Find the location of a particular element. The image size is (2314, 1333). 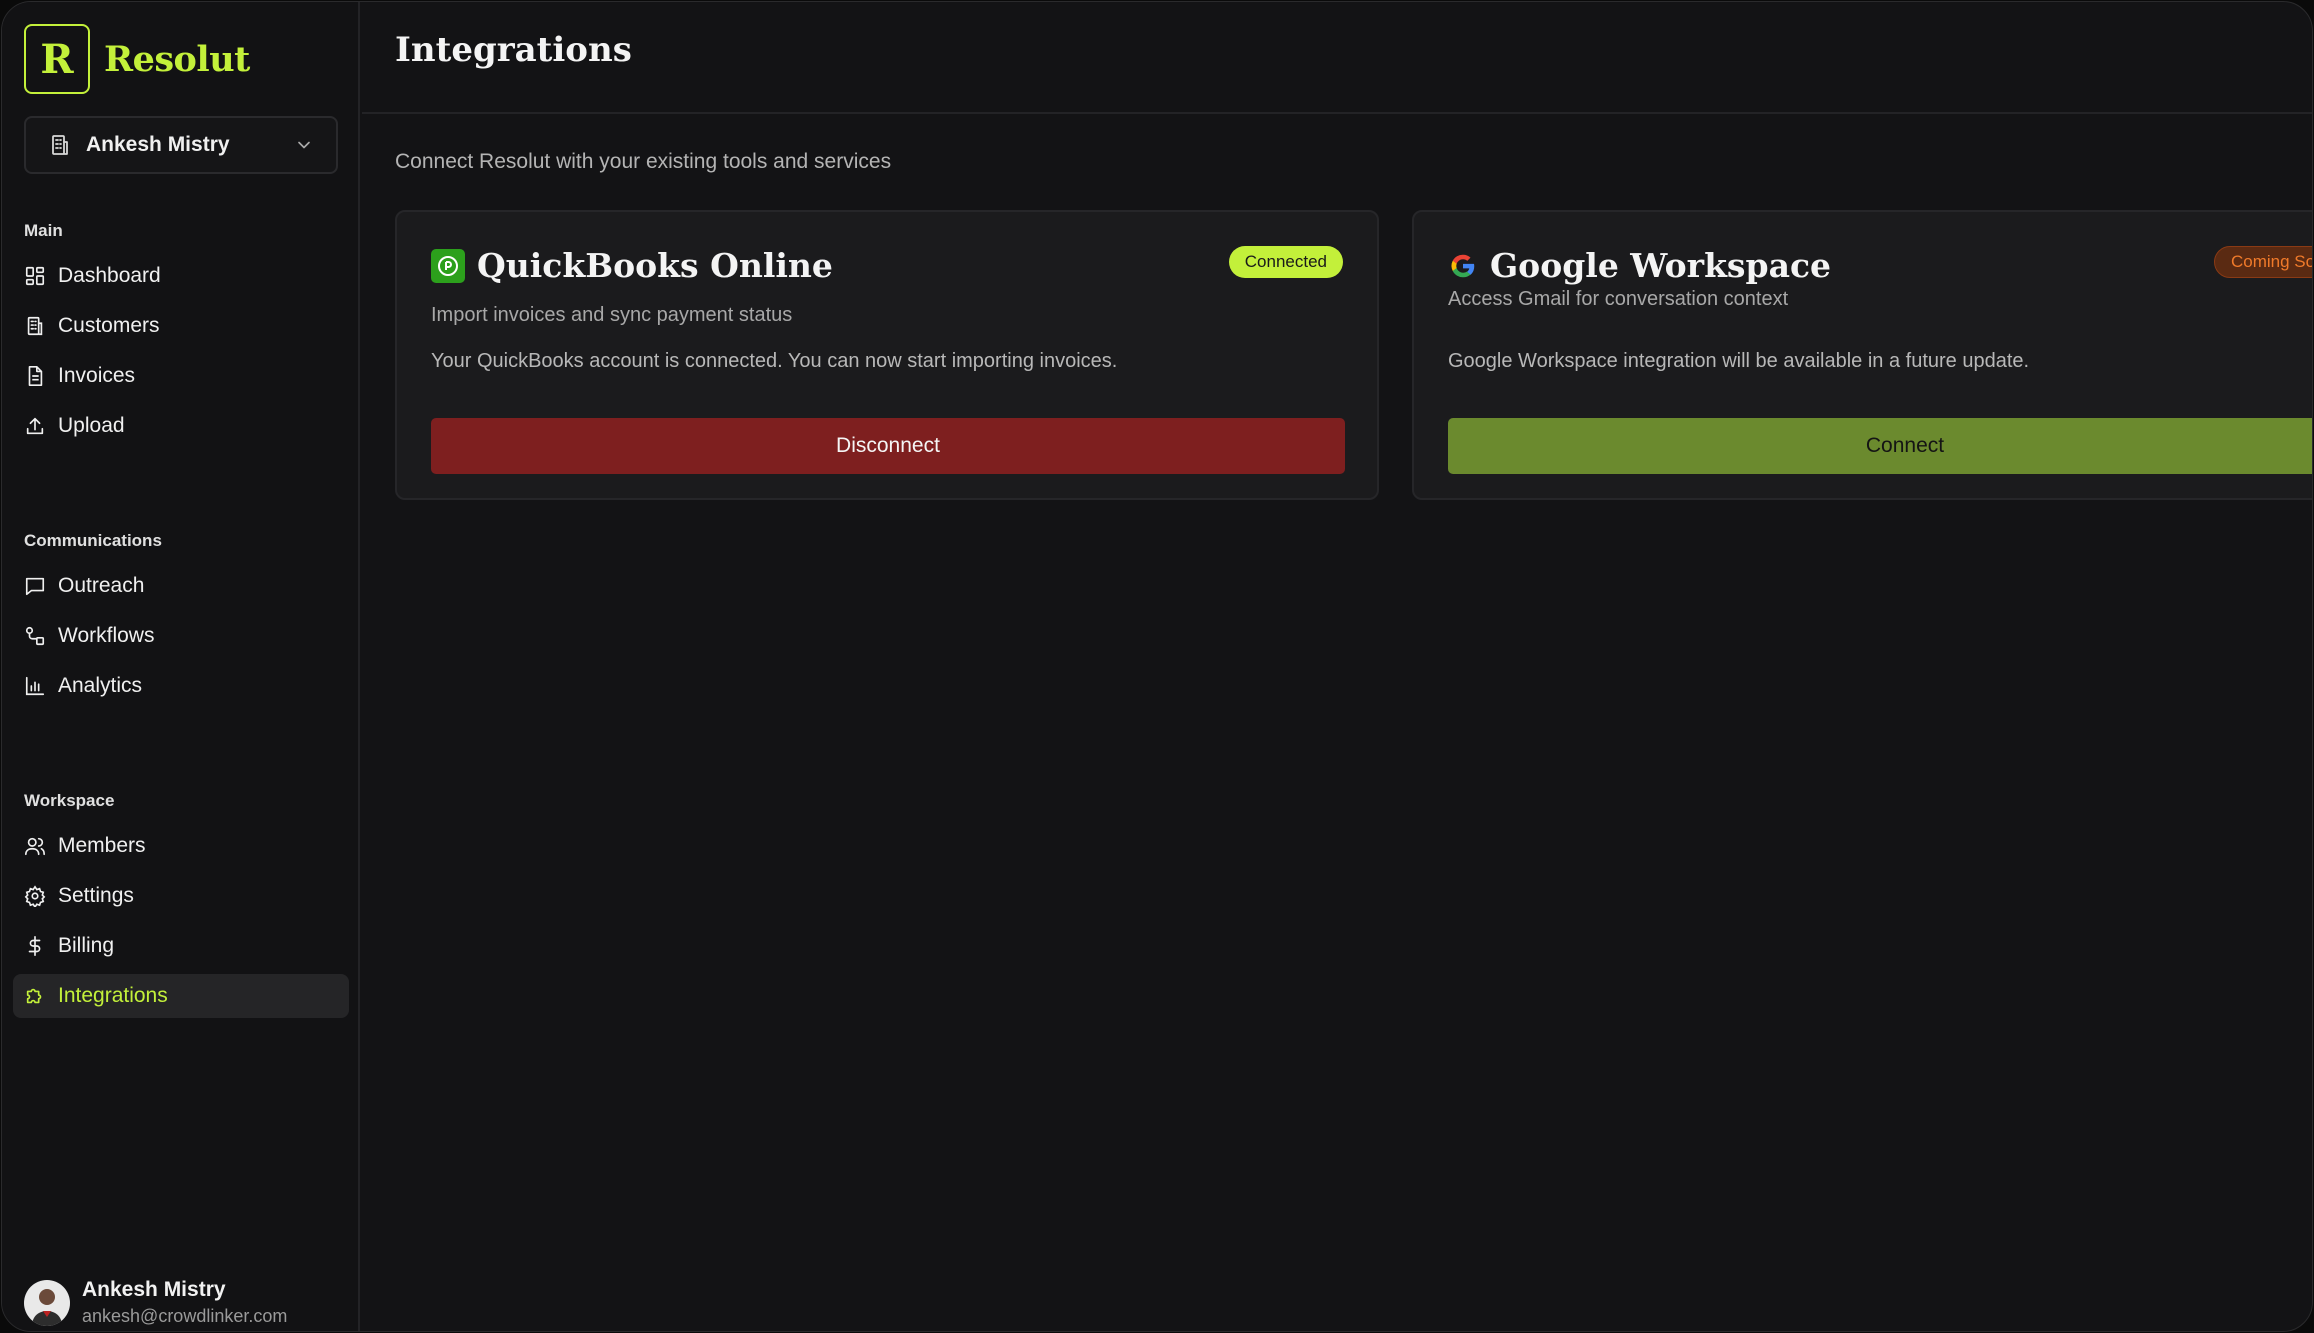

google-icon is located at coordinates (1463, 265).